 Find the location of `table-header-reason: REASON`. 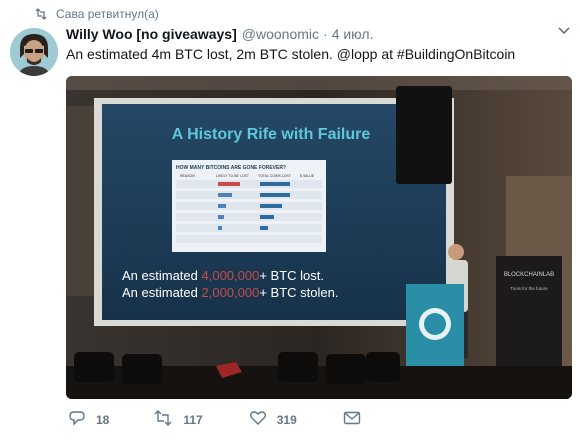

table-header-reason: REASON is located at coordinates (187, 176).